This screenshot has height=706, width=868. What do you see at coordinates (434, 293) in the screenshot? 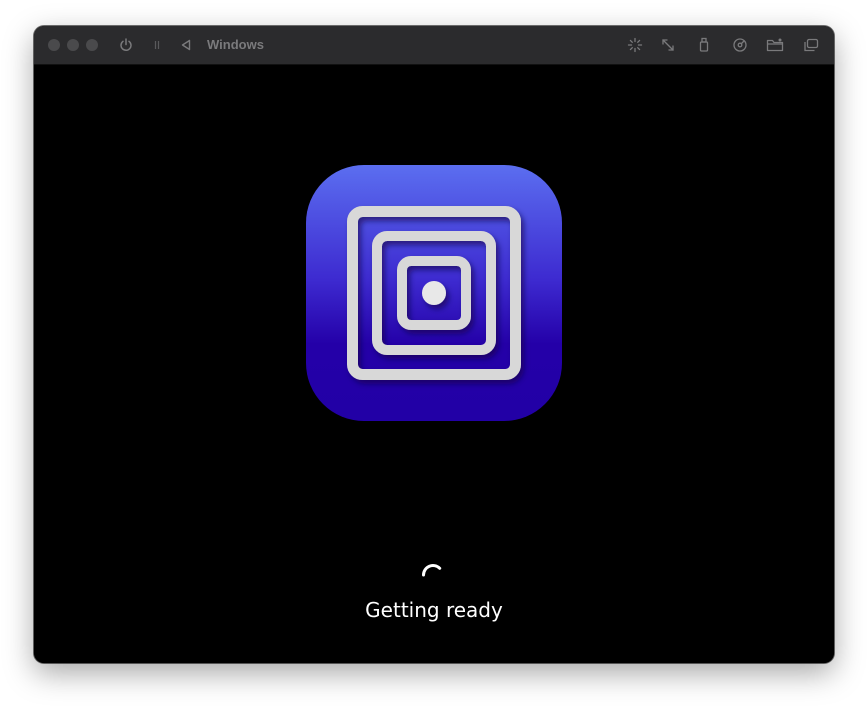
I see `utm-logo-icon` at bounding box center [434, 293].